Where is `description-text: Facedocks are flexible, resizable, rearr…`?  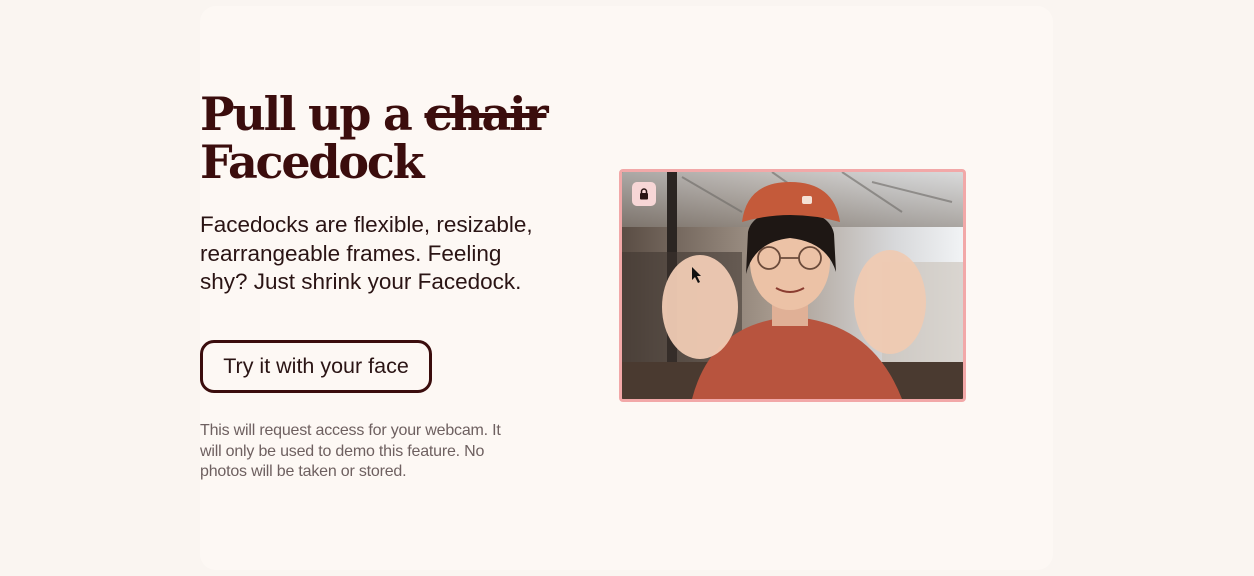
description-text: Facedocks are flexible, resizable, rearr… is located at coordinates (366, 253).